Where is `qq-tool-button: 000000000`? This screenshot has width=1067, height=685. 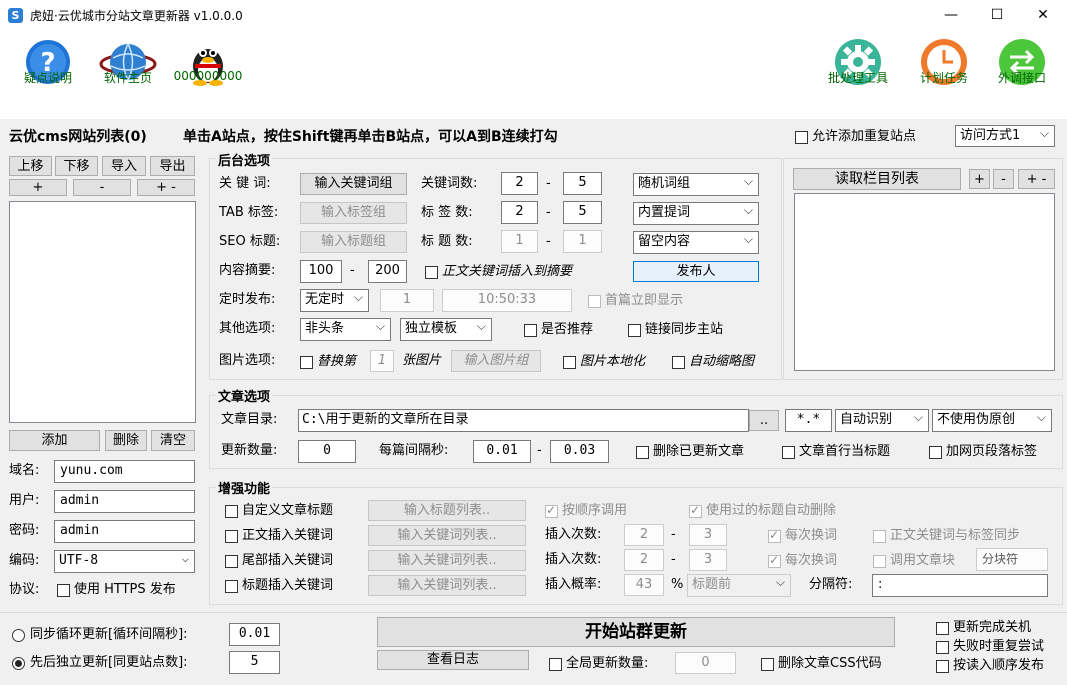 qq-tool-button: 000000000 is located at coordinates (208, 59).